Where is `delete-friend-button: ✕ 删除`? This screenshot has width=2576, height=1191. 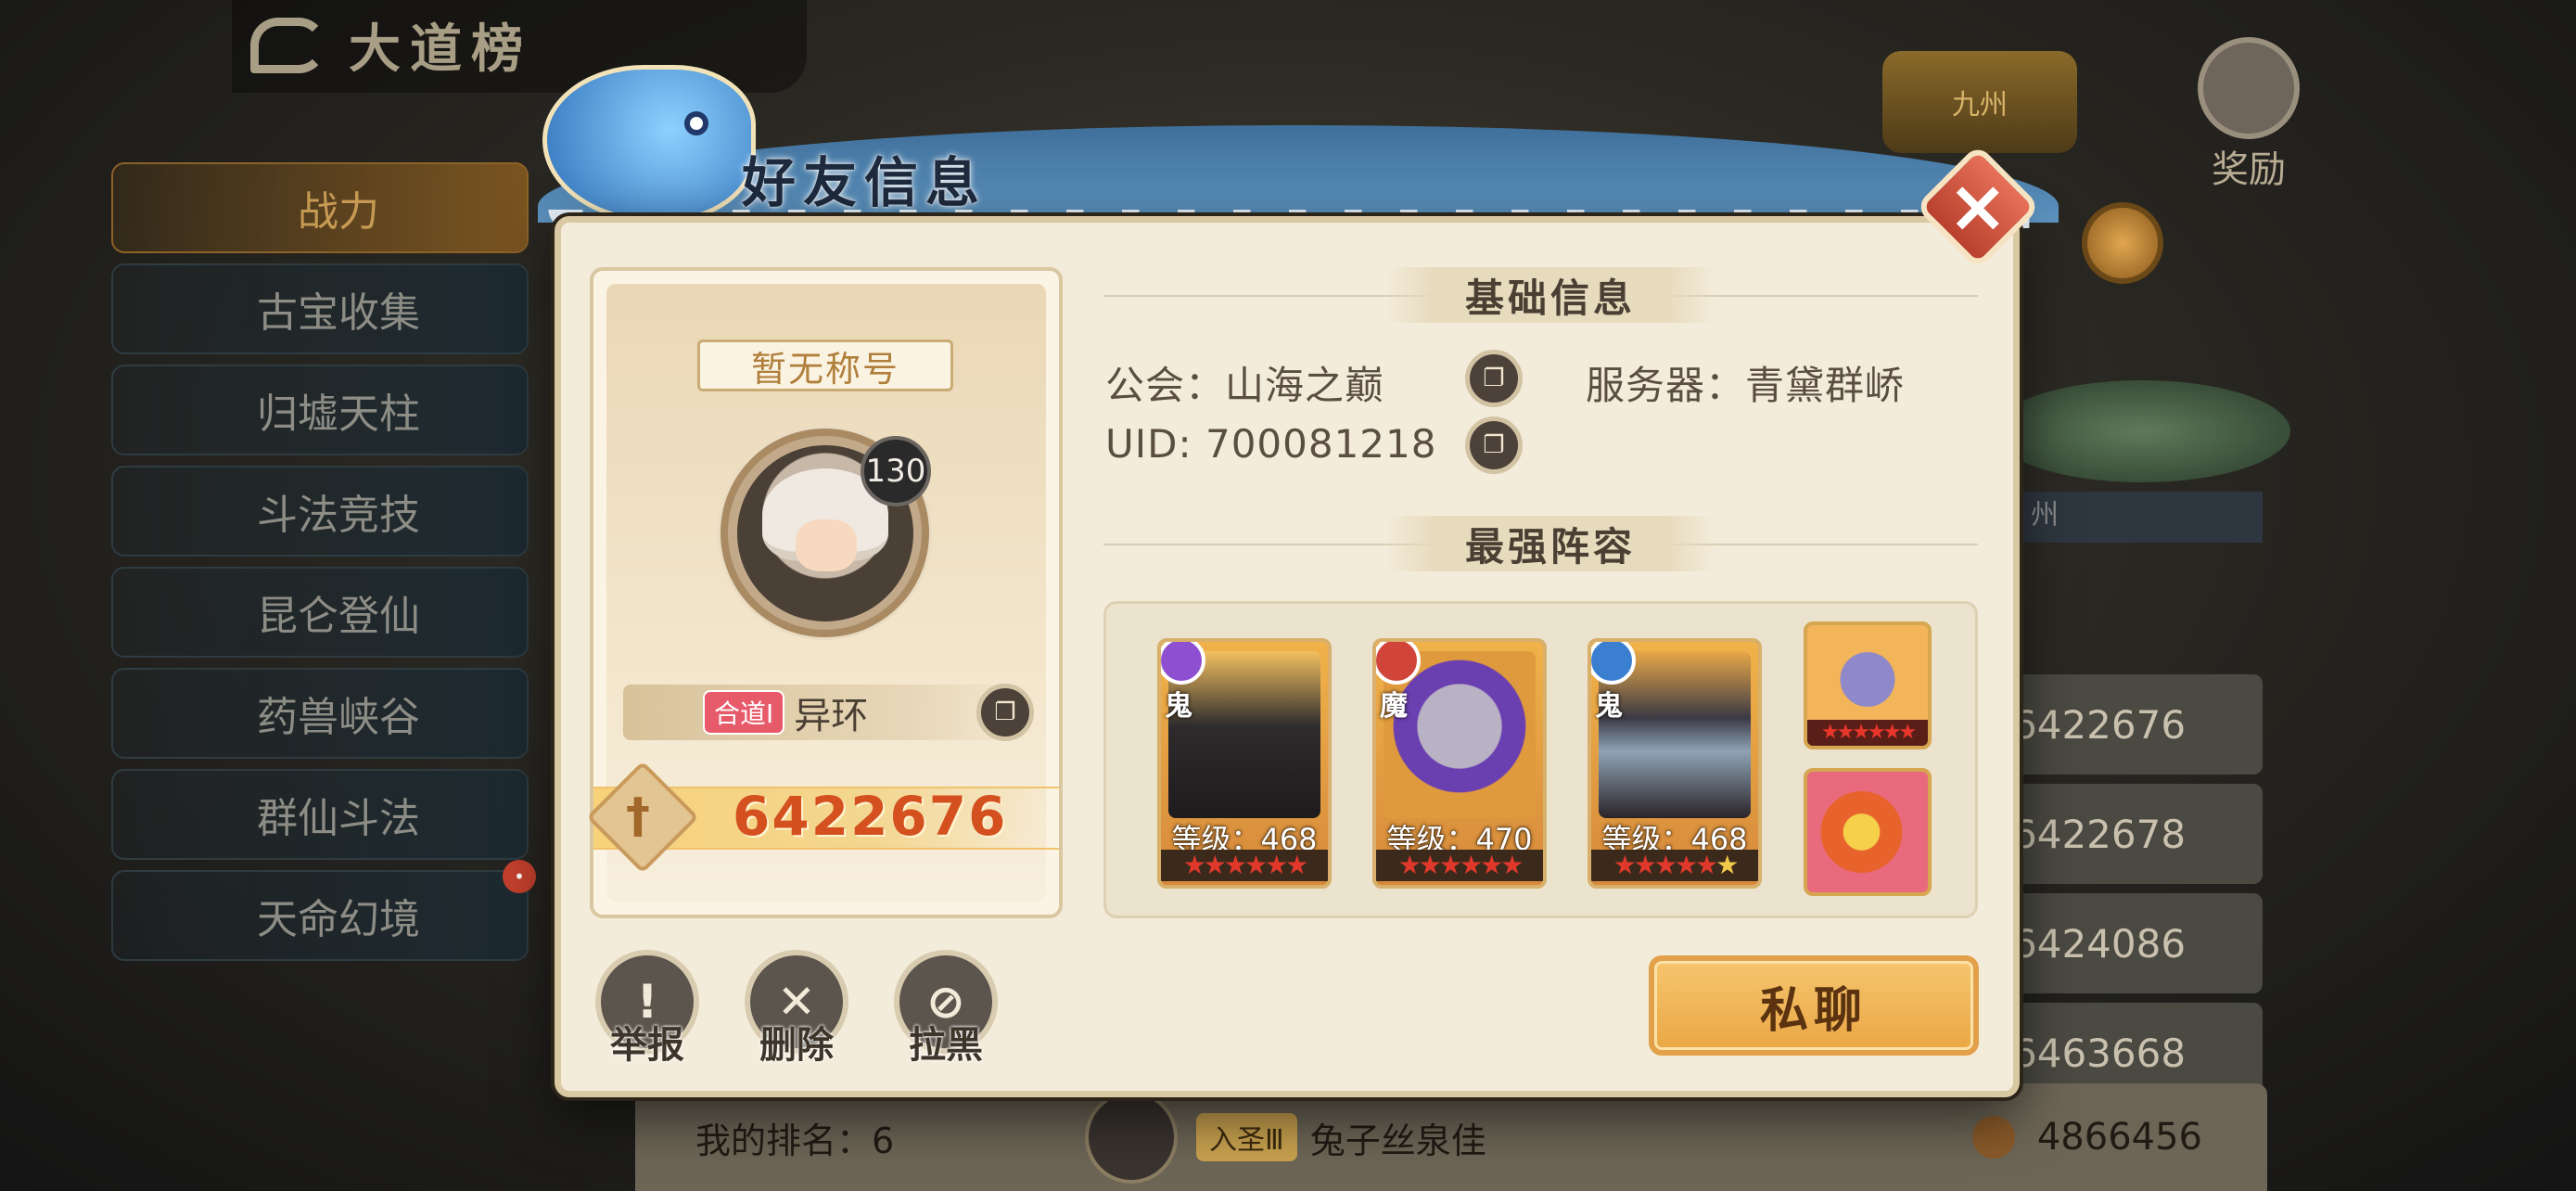
delete-friend-button: ✕ 删除 is located at coordinates (796, 1010).